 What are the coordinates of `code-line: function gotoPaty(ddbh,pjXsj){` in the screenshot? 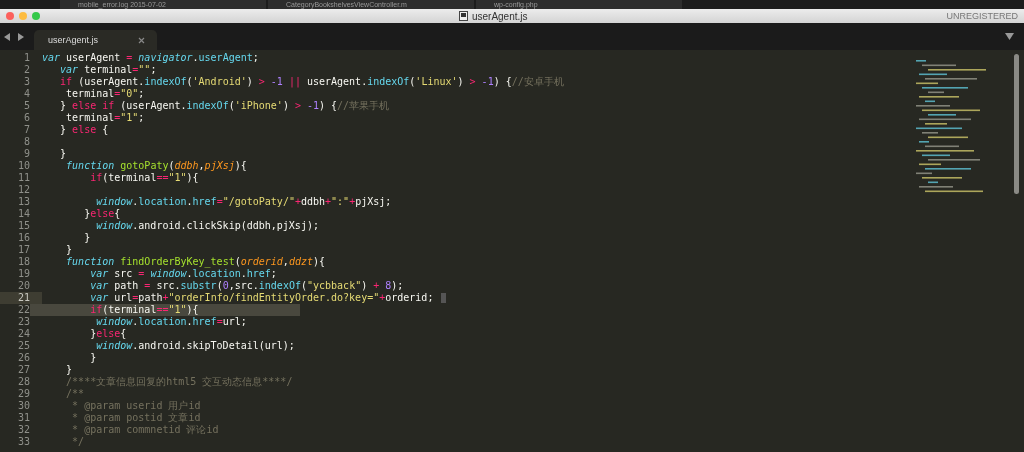 It's located at (156, 166).